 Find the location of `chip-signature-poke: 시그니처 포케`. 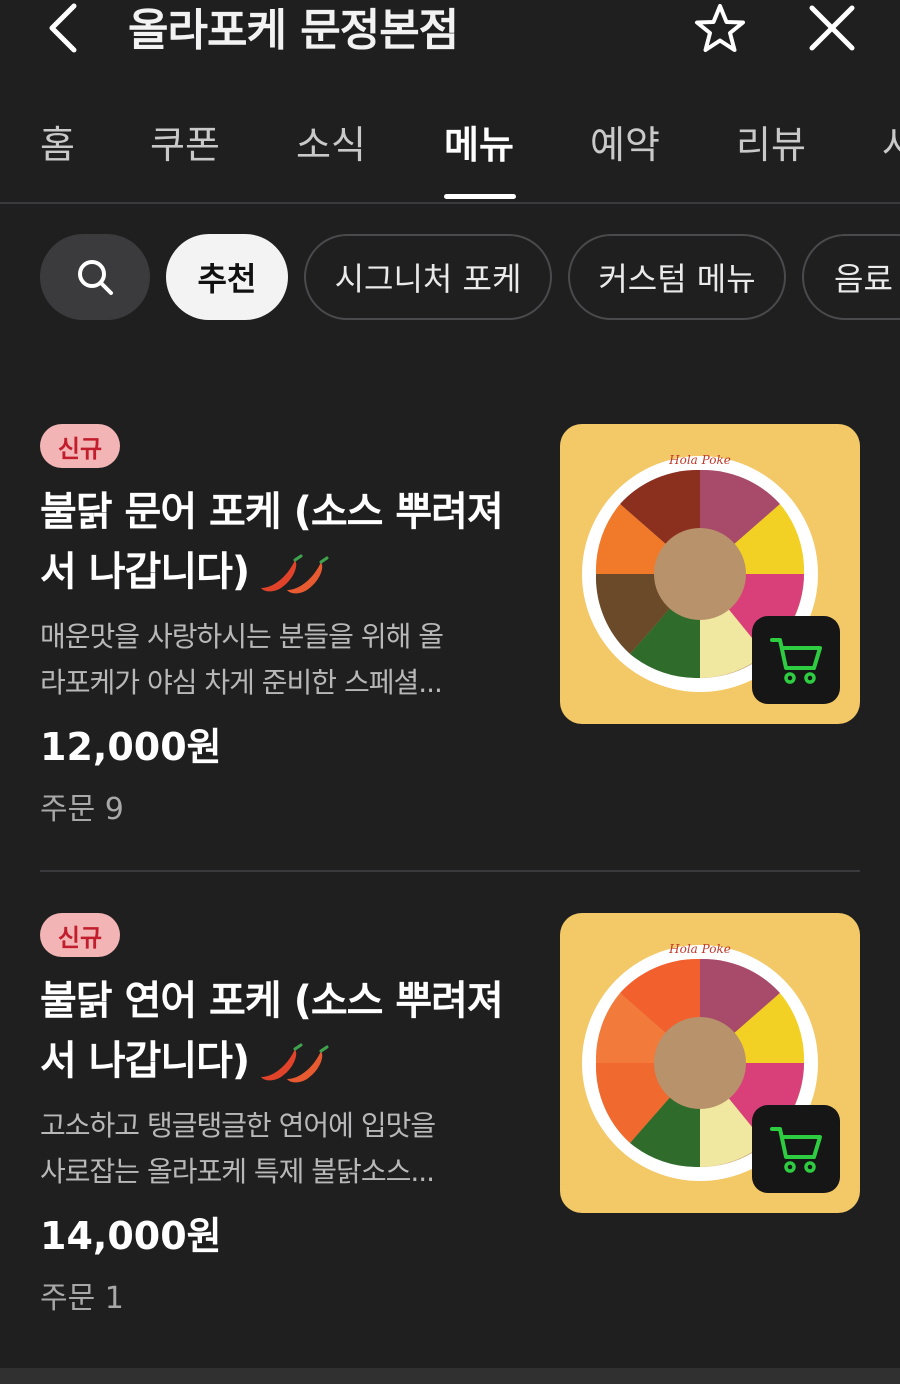

chip-signature-poke: 시그니처 포케 is located at coordinates (428, 277).